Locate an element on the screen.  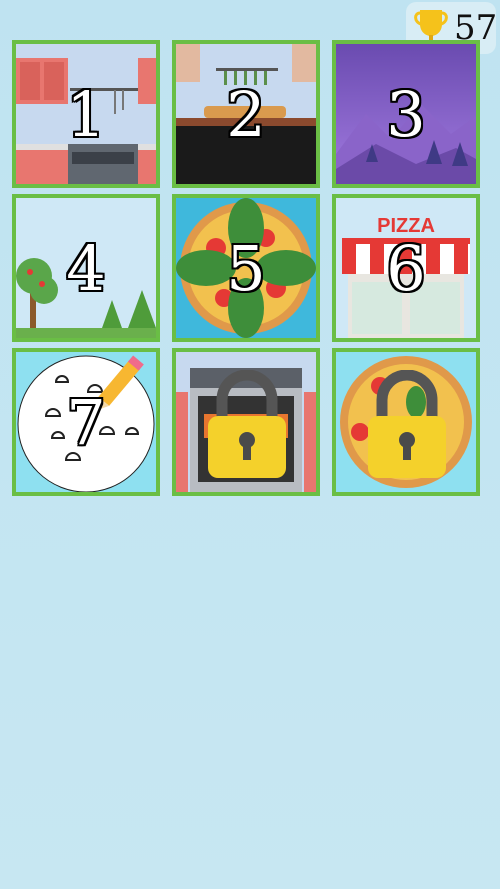
level-tile-6: PIZZA 6 is located at coordinates (406, 268).